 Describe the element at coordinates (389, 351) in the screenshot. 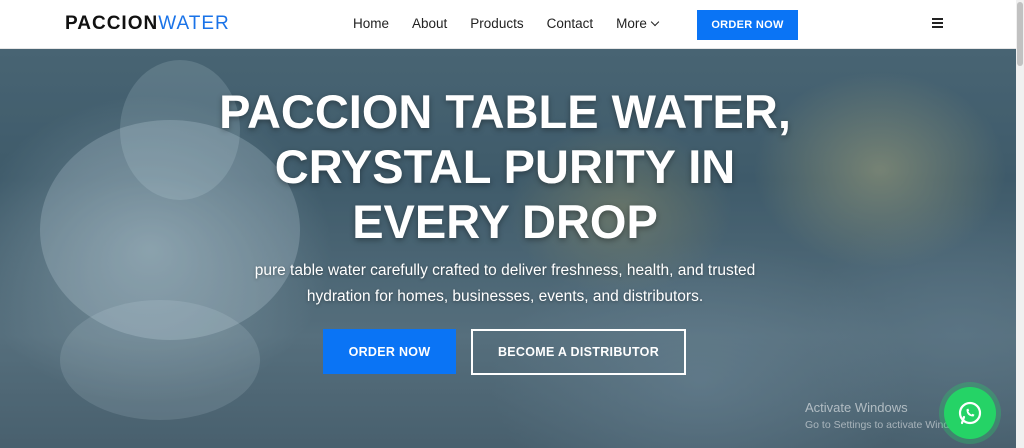

I see `order-now-button: ORDER NOW` at that location.